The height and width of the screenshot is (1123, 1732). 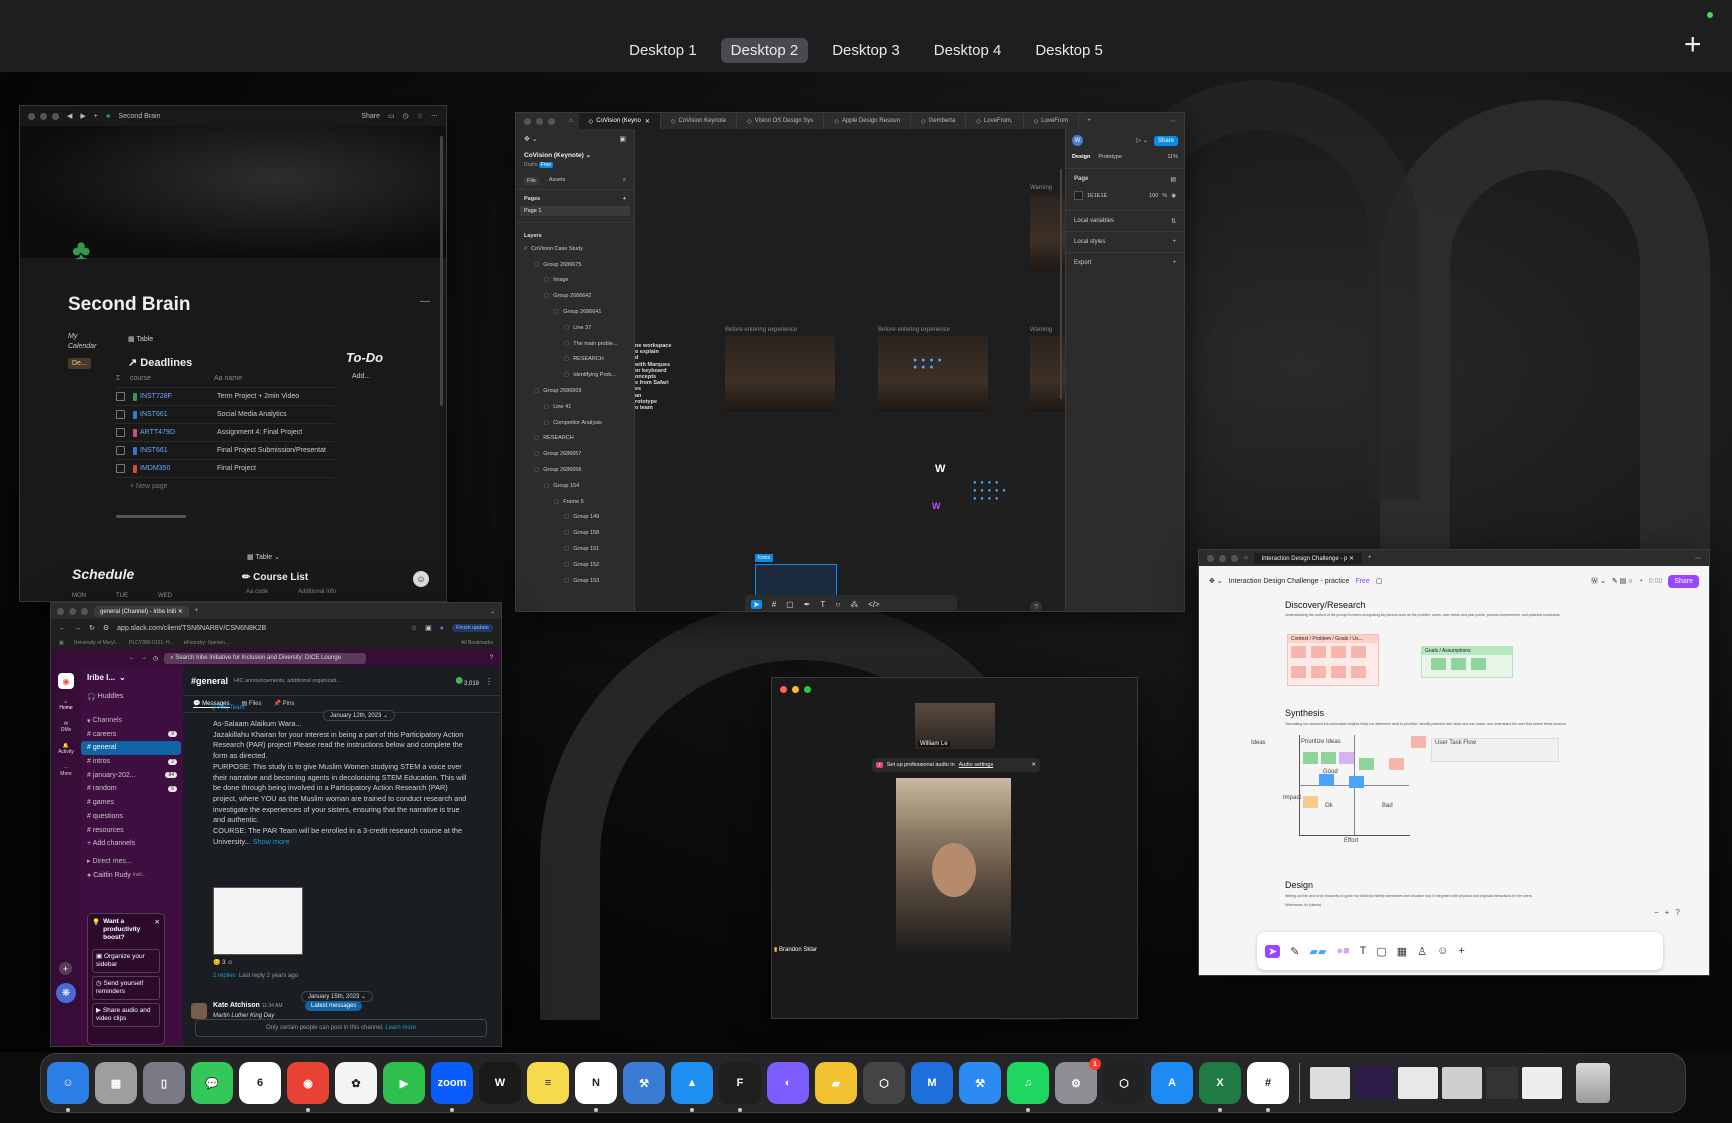 I want to click on canvas-scrollbar, so click(x=1061, y=284).